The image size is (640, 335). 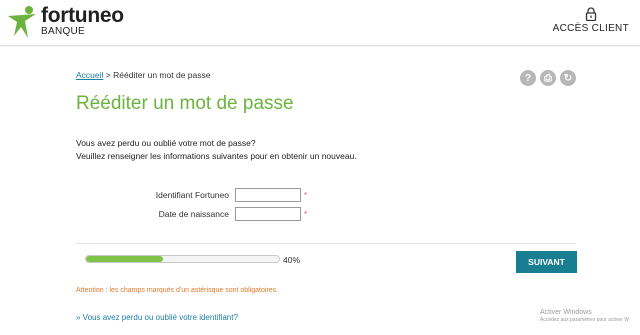 I want to click on fortuneo-logo: fortuneo BANQUE, so click(x=65, y=22).